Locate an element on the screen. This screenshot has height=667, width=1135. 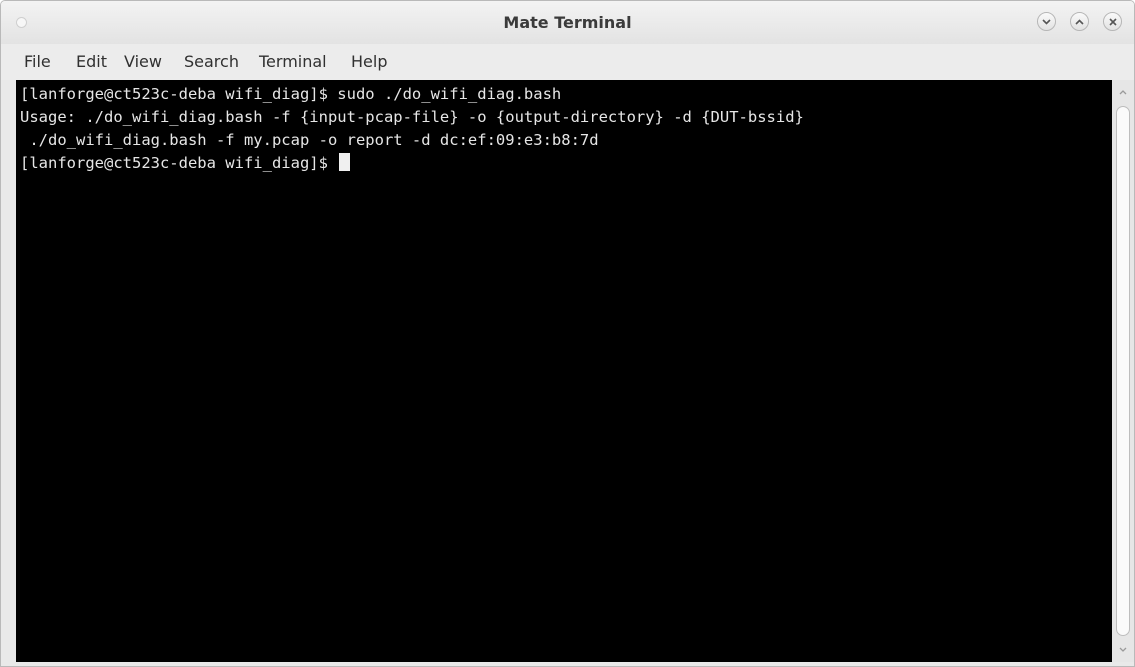
maximize-button is located at coordinates (1079, 21).